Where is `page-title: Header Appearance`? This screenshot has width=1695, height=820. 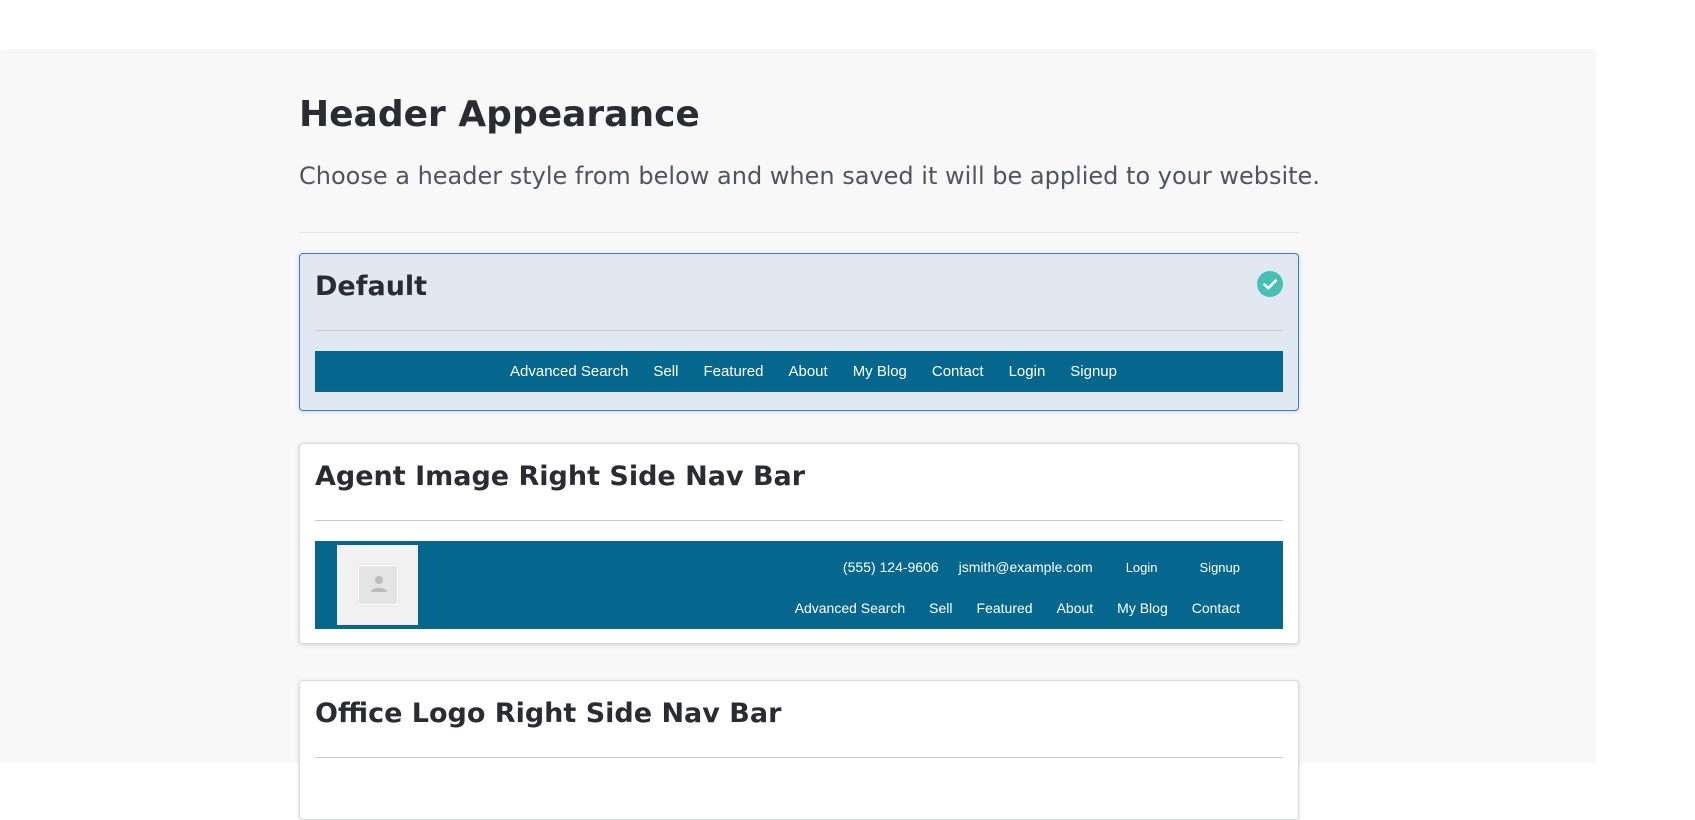 page-title: Header Appearance is located at coordinates (499, 114).